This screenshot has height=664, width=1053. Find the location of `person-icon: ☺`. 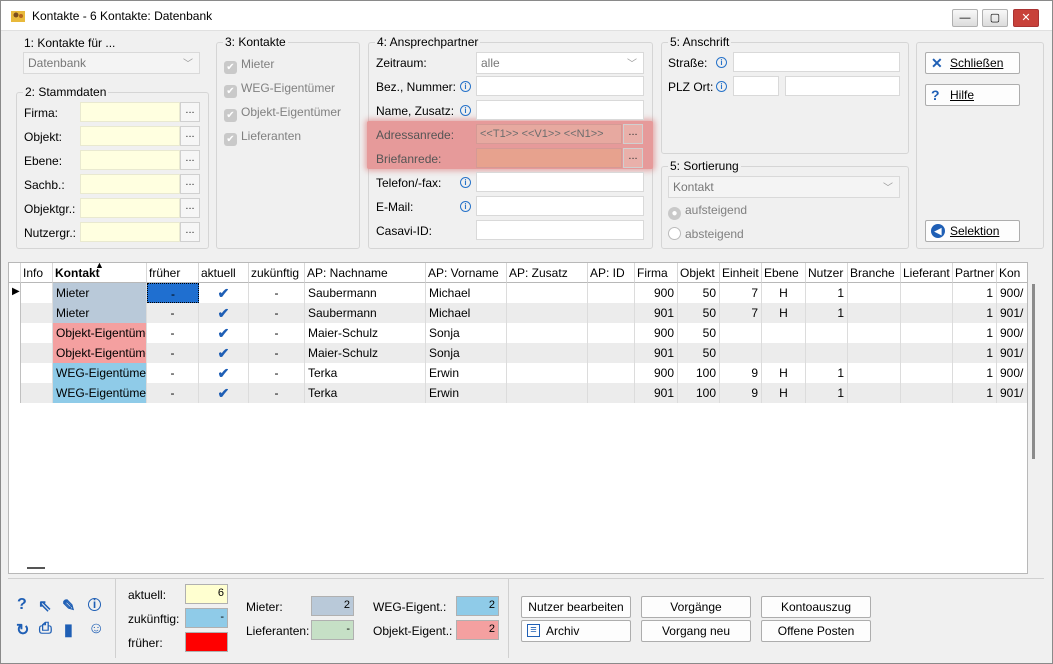

person-icon: ☺ is located at coordinates (96, 629).